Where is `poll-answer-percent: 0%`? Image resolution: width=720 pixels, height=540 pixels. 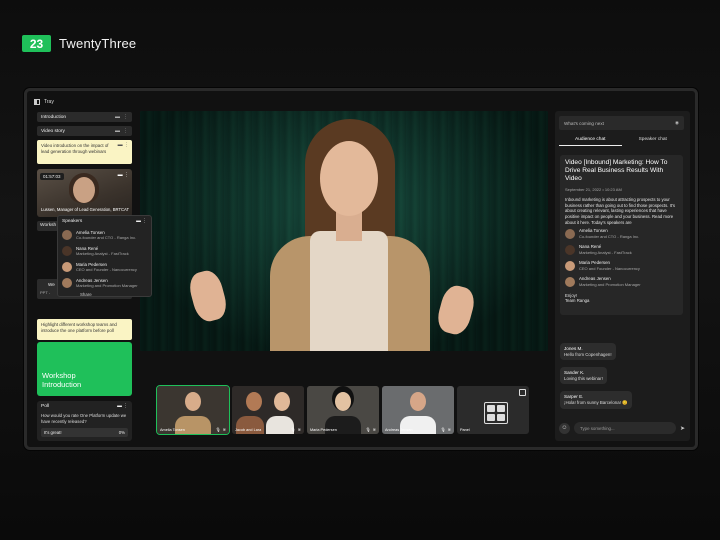
poll-answer-percent: 0% is located at coordinates (121, 433).